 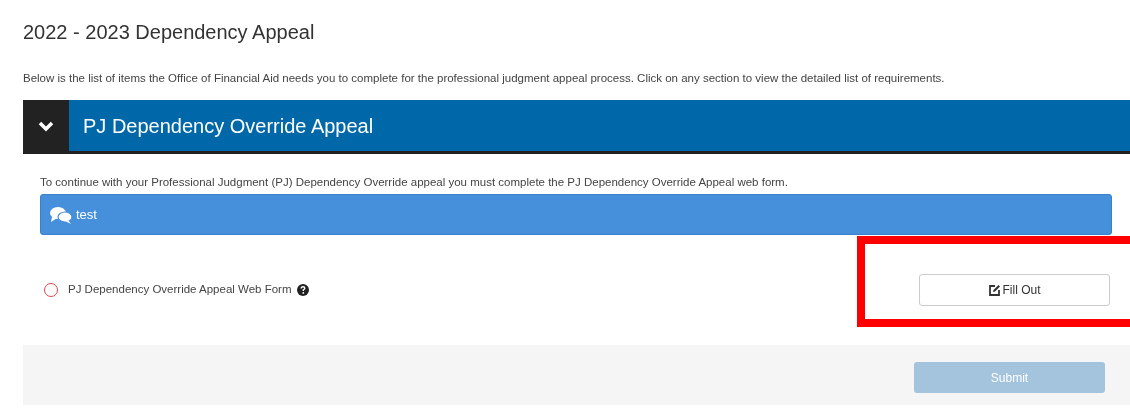 I want to click on page-title: 2022 - 2023 Dependency Appeal, so click(x=169, y=32).